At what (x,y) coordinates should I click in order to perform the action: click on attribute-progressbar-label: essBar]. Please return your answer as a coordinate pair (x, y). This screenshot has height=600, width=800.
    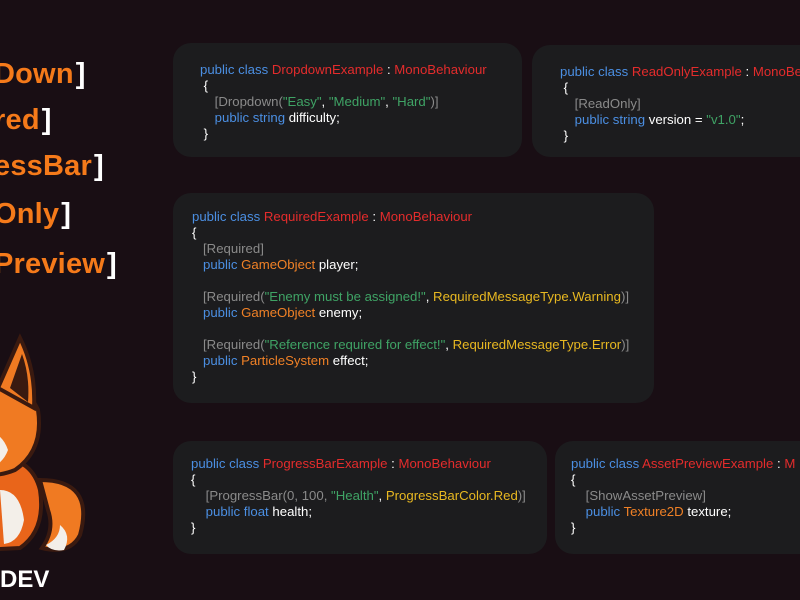
    Looking at the image, I should click on (52, 166).